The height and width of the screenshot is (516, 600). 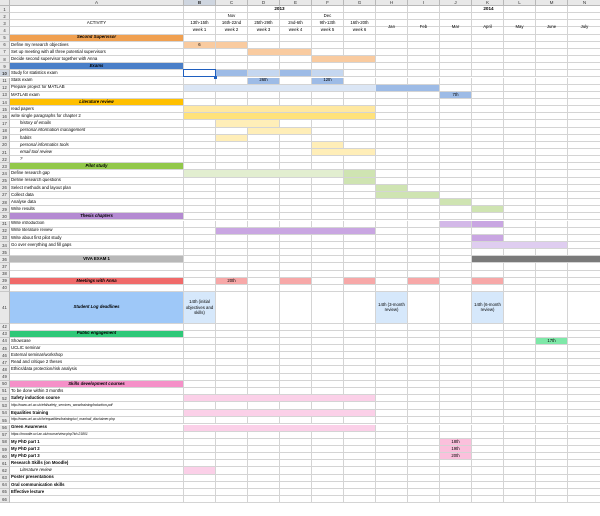 What do you see at coordinates (5, 174) in the screenshot?
I see `row-header-24: 24` at bounding box center [5, 174].